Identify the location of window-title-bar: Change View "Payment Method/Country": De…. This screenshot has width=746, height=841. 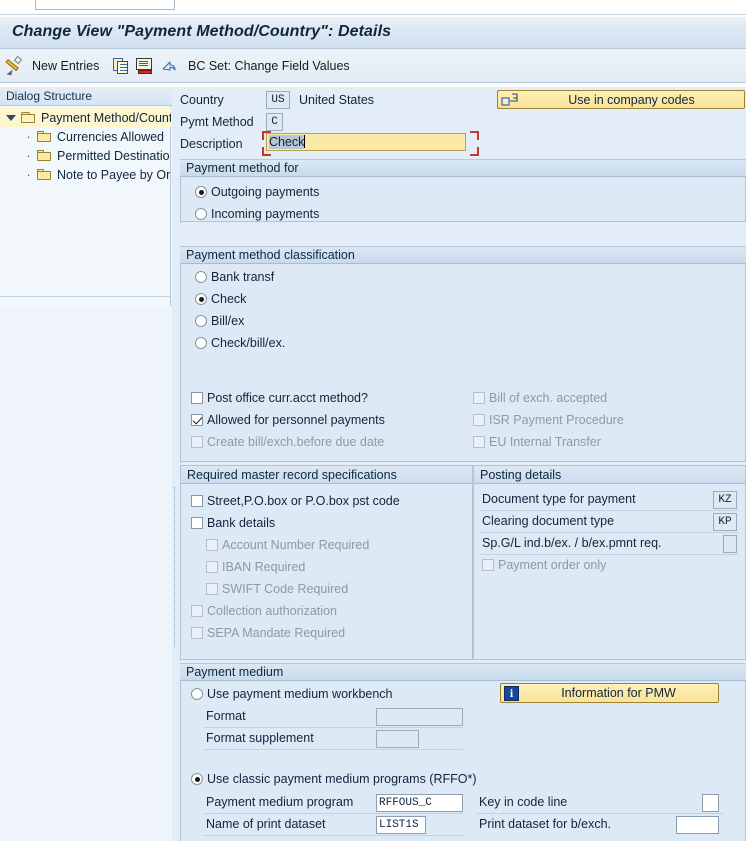
(373, 33).